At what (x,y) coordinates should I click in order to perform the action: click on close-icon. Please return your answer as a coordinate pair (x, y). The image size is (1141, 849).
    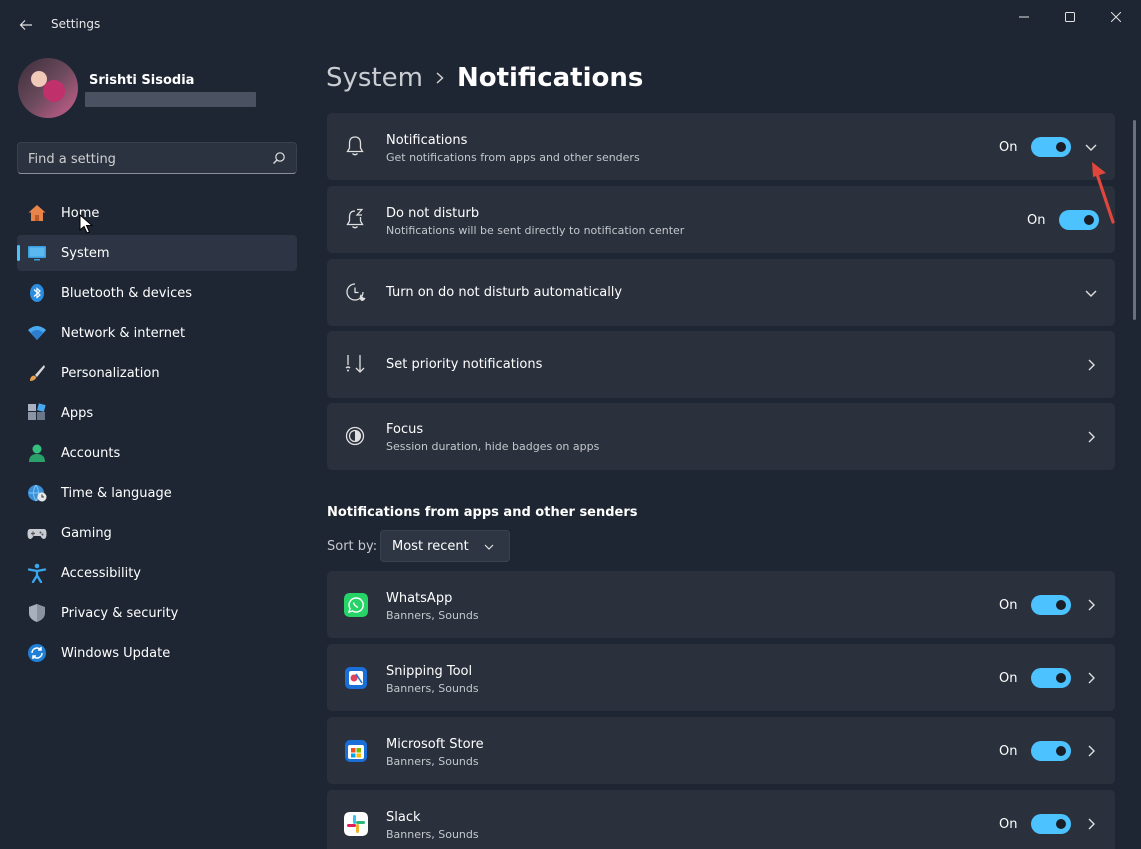
    Looking at the image, I should click on (1116, 17).